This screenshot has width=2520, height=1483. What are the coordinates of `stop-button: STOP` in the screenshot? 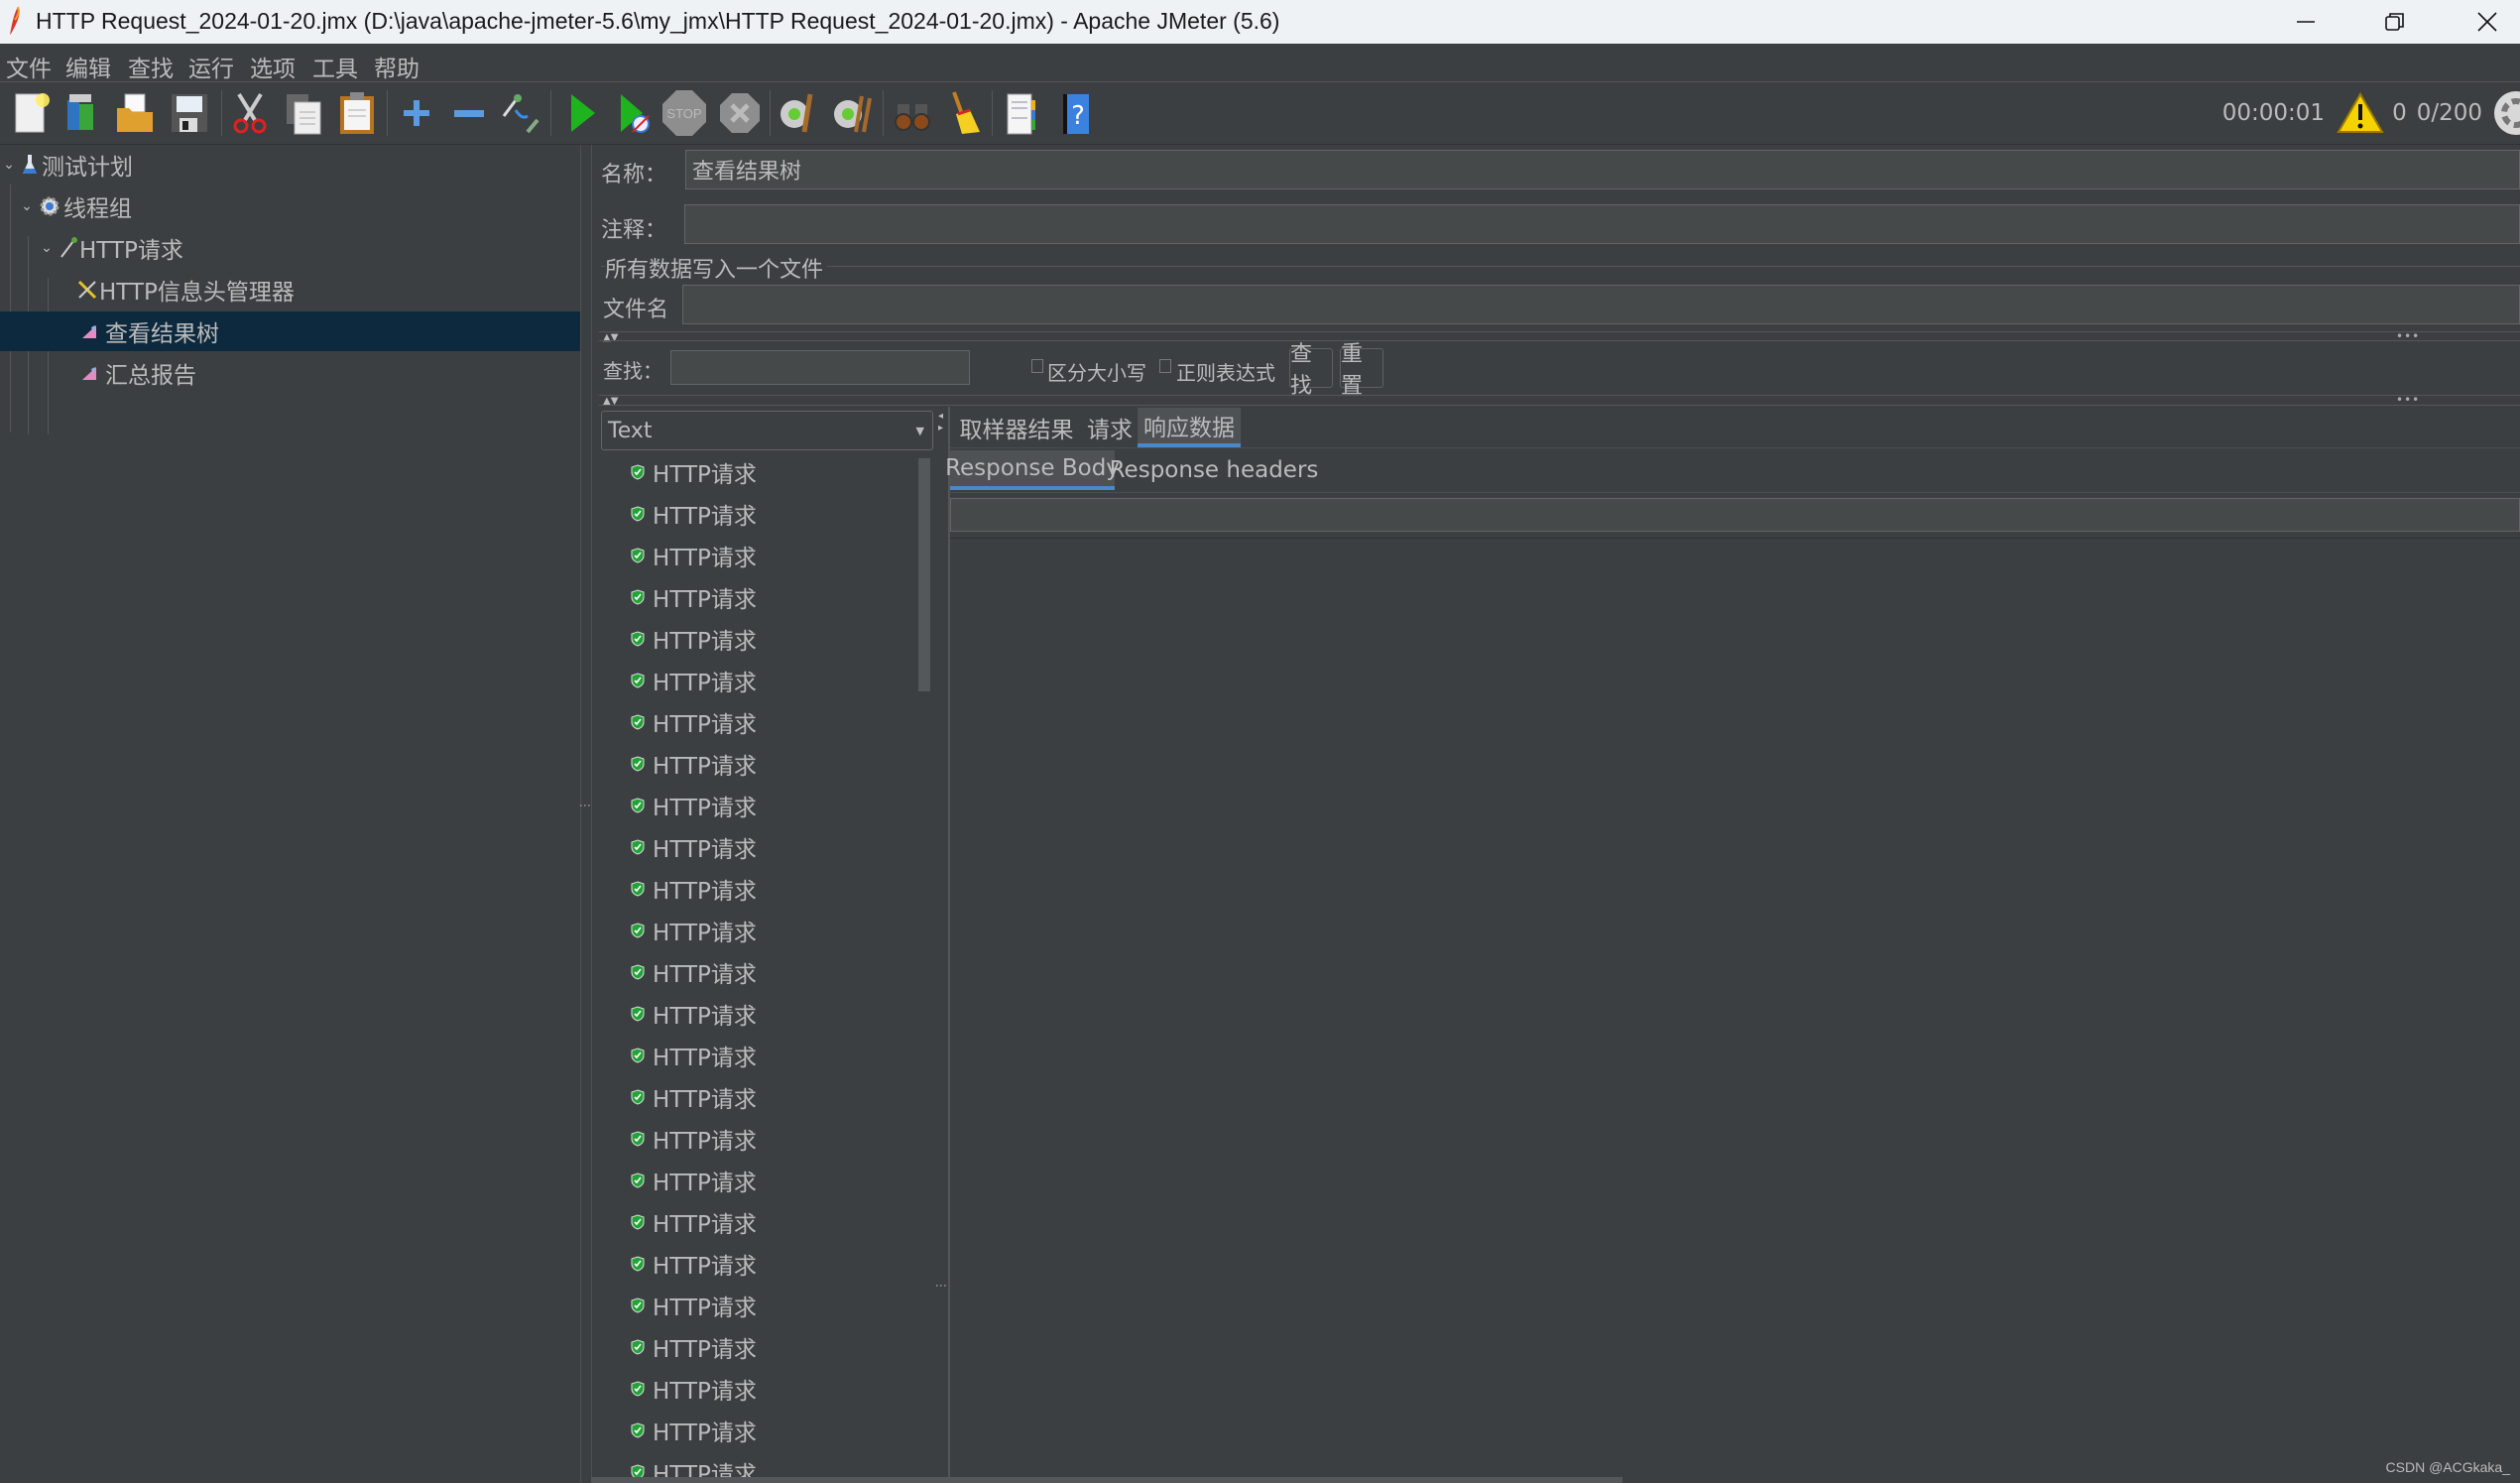 It's located at (684, 113).